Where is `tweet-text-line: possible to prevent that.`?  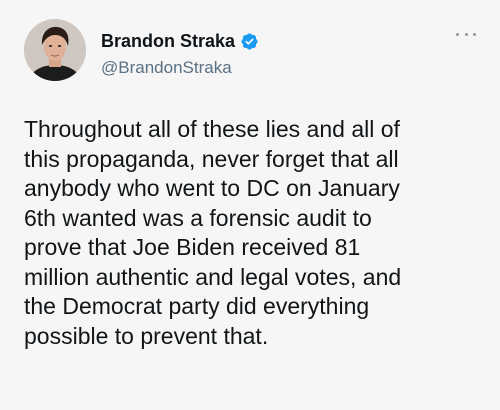 tweet-text-line: possible to prevent that. is located at coordinates (146, 335).